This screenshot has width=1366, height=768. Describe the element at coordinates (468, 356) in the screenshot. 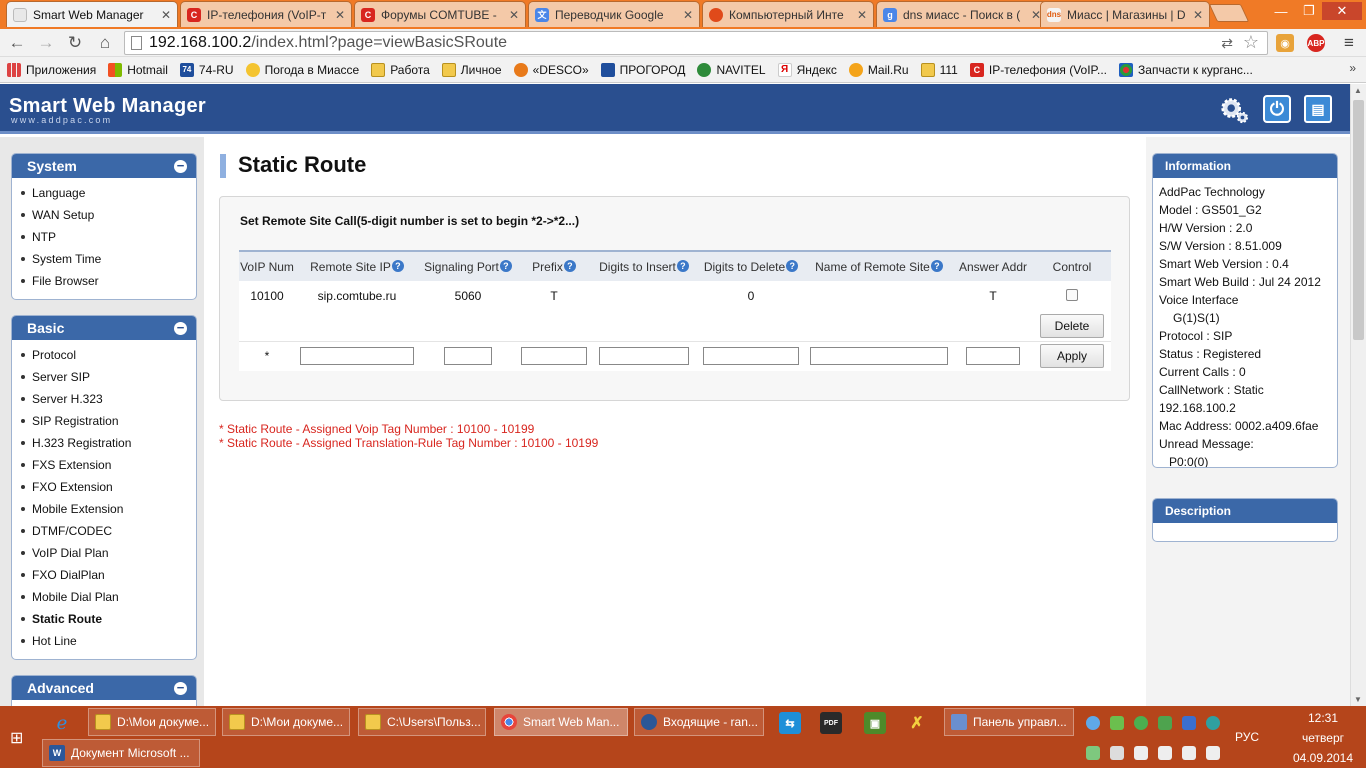

I see `signaling-port-input` at that location.